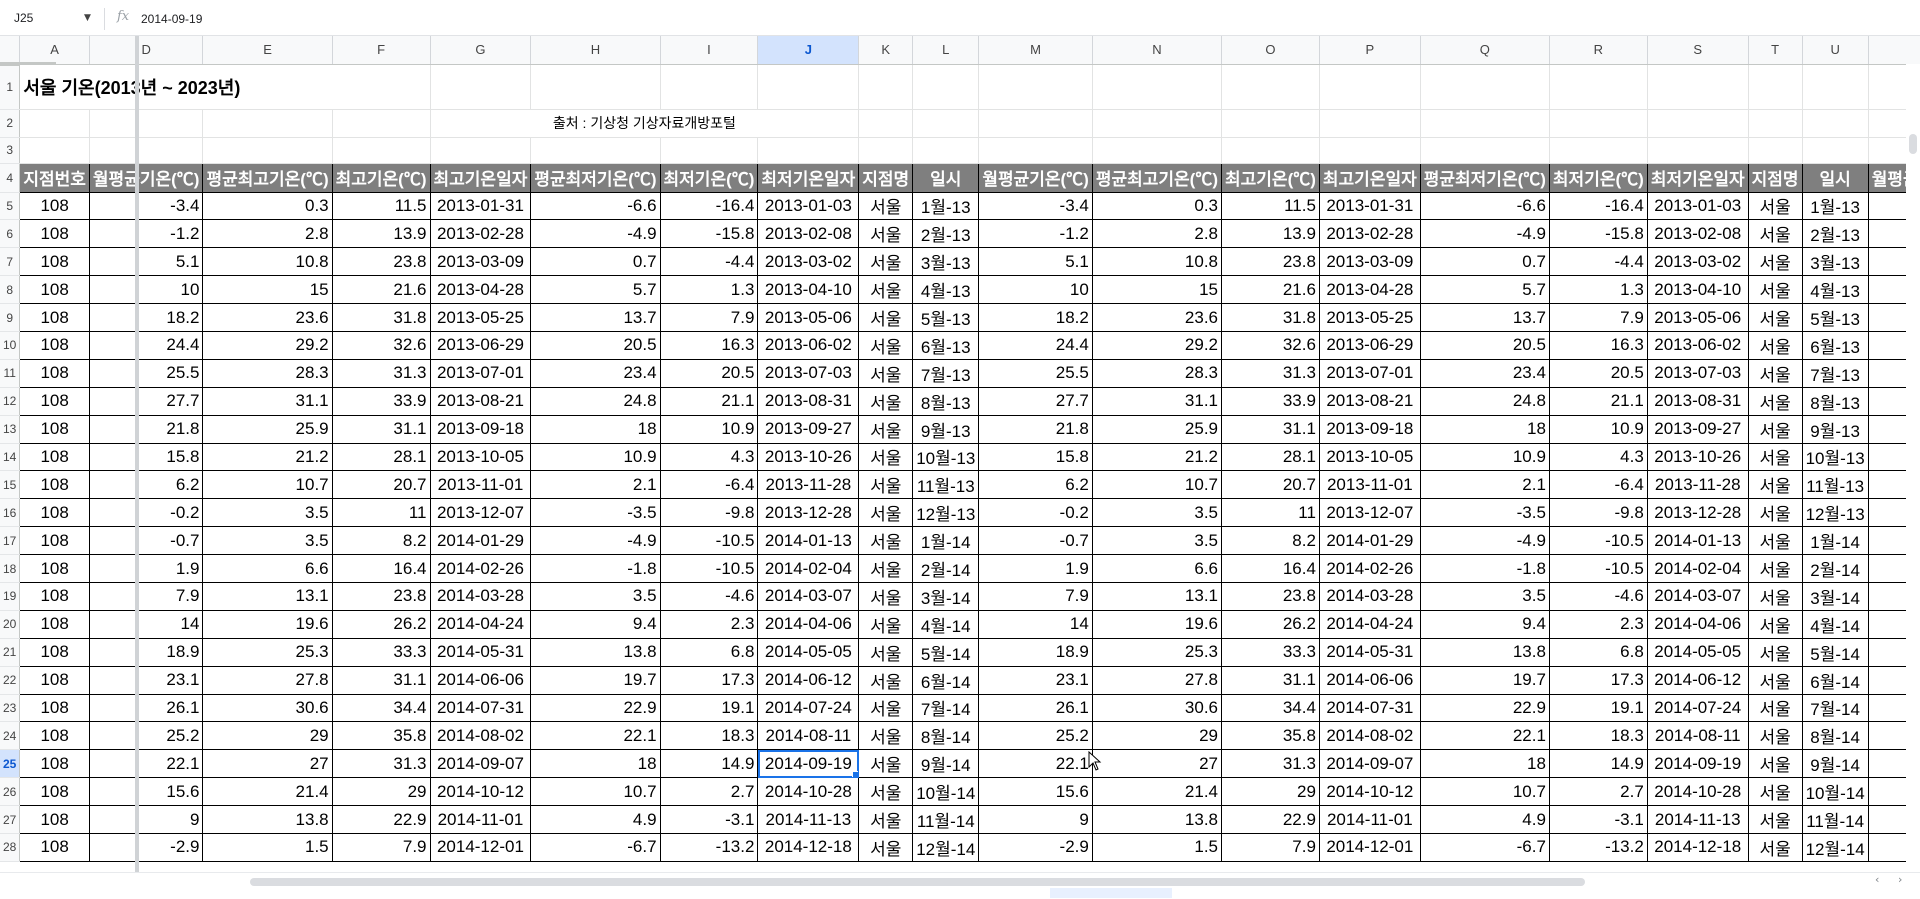  I want to click on row-header-18: 18, so click(10, 568).